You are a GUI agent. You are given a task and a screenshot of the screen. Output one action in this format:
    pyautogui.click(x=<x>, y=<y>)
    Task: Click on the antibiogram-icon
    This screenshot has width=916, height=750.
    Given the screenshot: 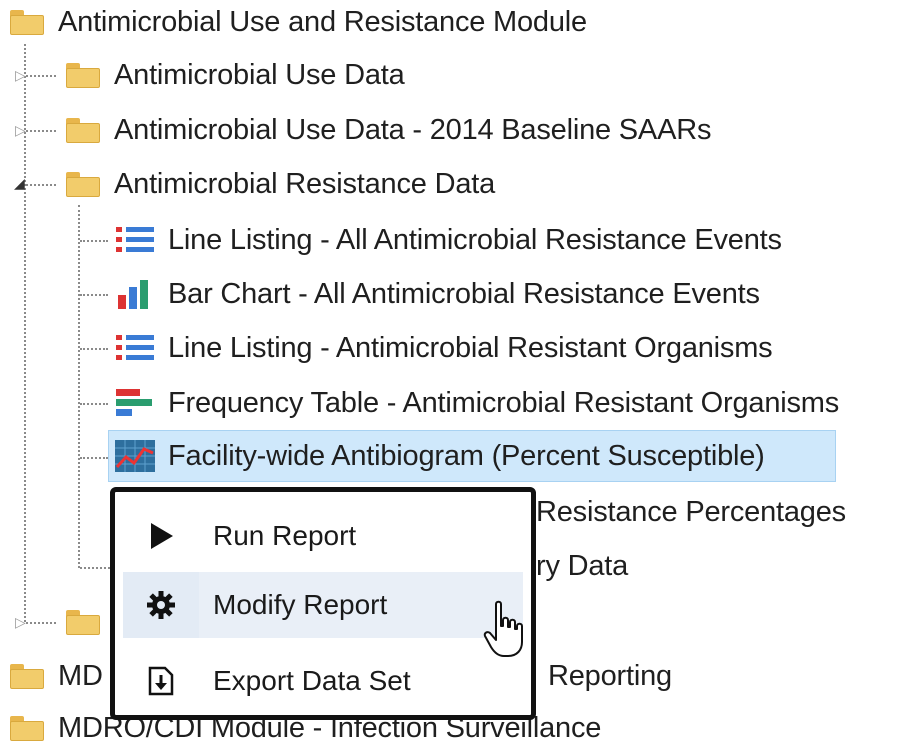 What is the action you would take?
    pyautogui.click(x=135, y=456)
    